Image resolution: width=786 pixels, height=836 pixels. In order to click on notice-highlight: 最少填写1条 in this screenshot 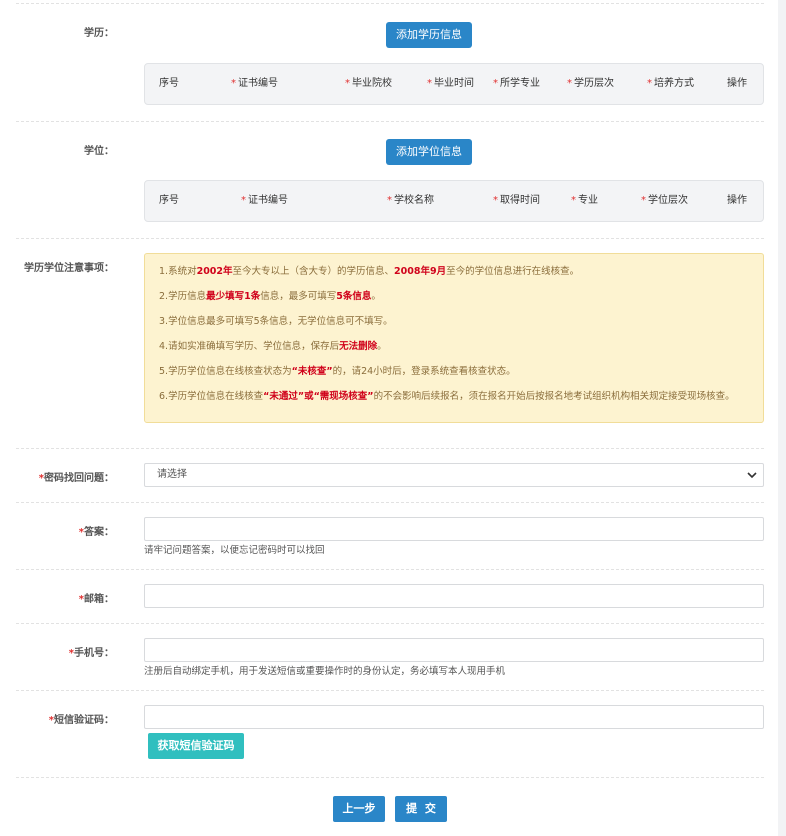, I will do `click(233, 296)`.